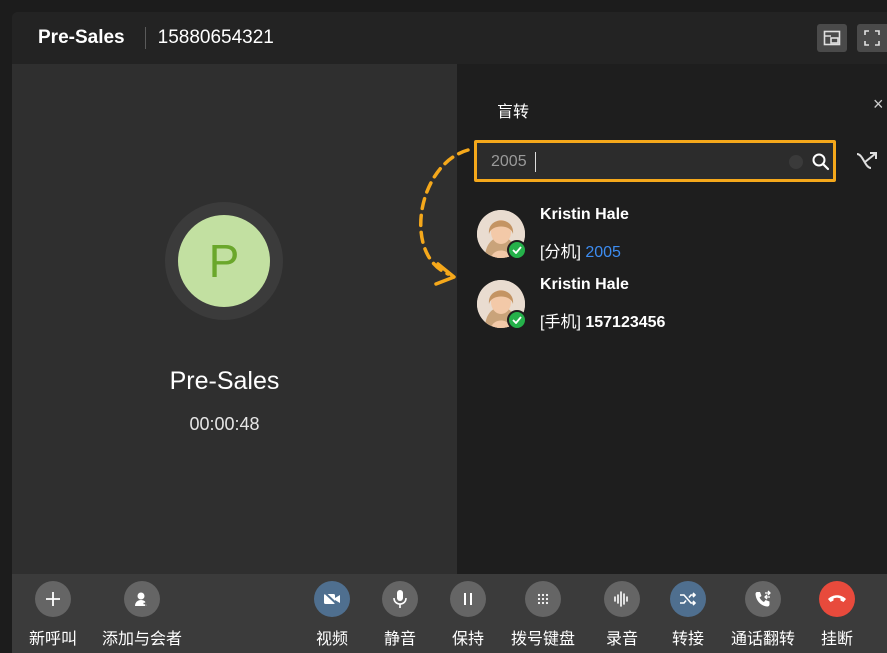 This screenshot has height=653, width=887. I want to click on record-button: 录音, so click(622, 611).